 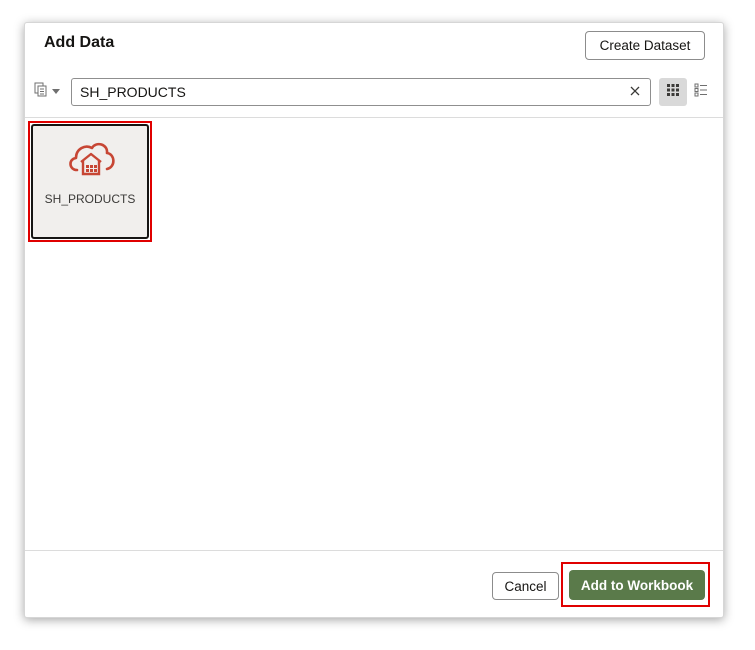 What do you see at coordinates (374, 550) in the screenshot?
I see `footer-divider` at bounding box center [374, 550].